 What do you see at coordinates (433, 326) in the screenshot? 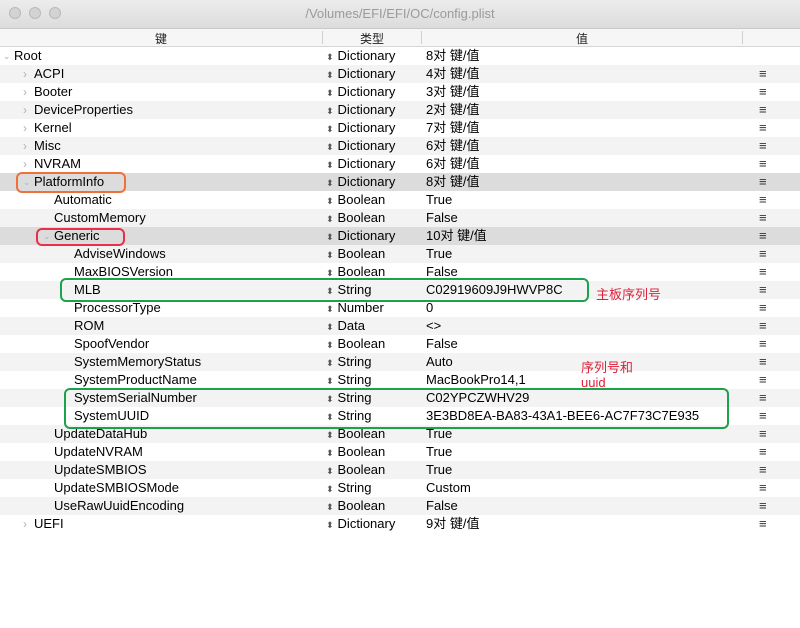
I see `row-value: <>` at bounding box center [433, 326].